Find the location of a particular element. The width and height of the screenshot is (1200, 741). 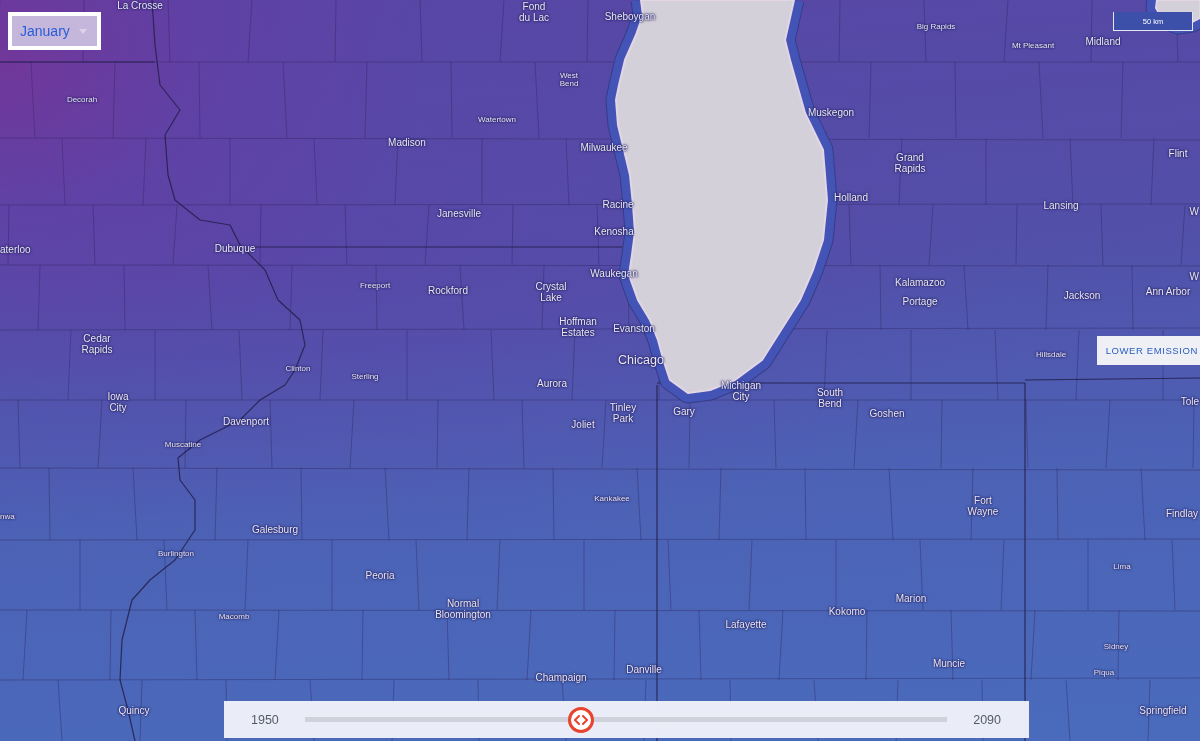

place-label: Quincy is located at coordinates (134, 711).